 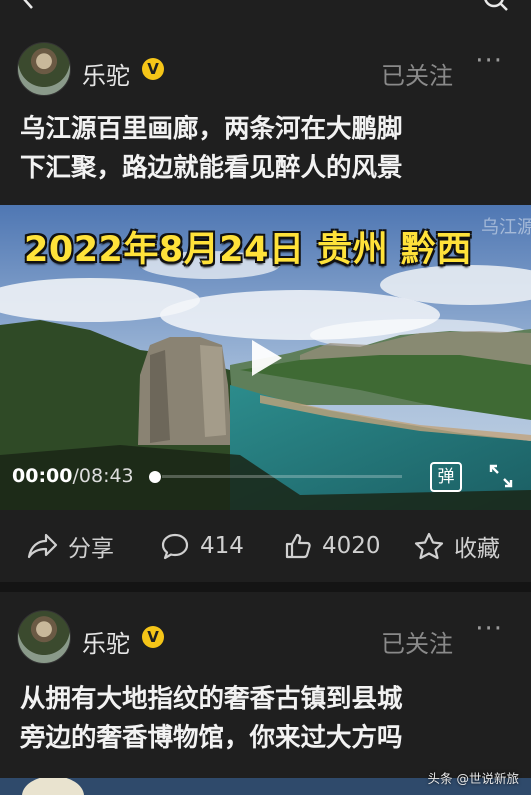 I want to click on like-button: 4020, so click(x=332, y=546).